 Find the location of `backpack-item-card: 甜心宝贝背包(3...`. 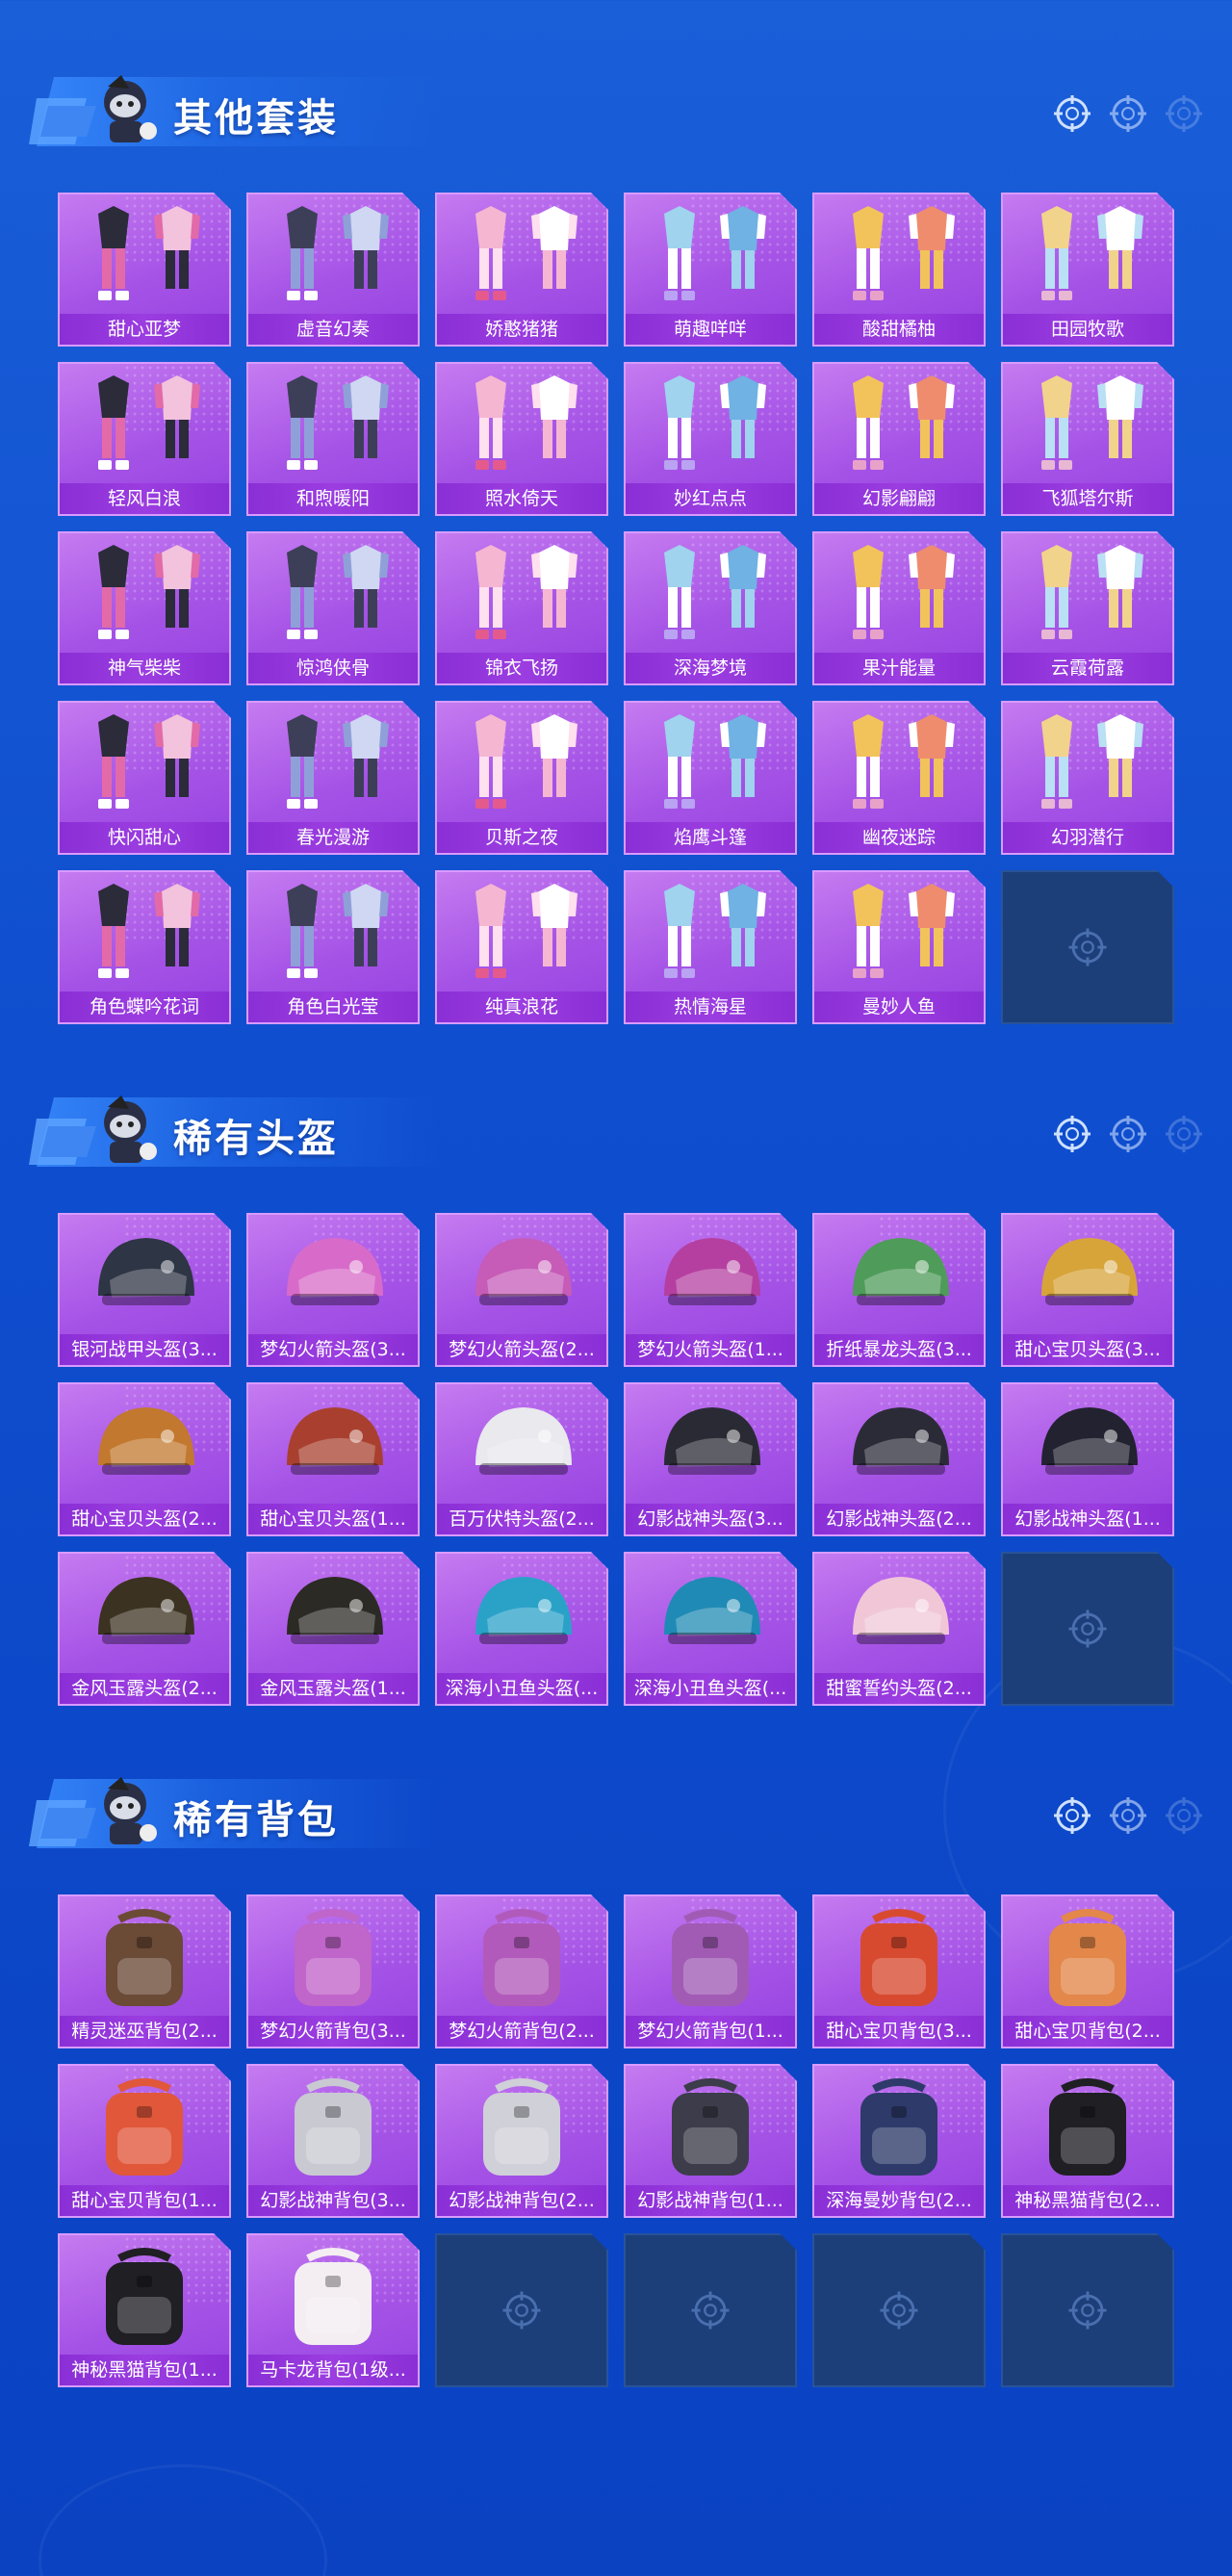

backpack-item-card: 甜心宝贝背包(3... is located at coordinates (899, 1971).